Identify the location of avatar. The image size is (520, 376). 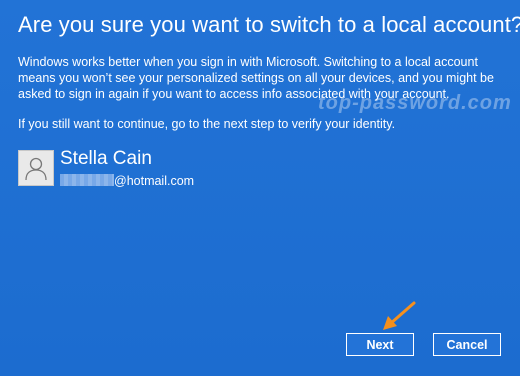
(36, 168).